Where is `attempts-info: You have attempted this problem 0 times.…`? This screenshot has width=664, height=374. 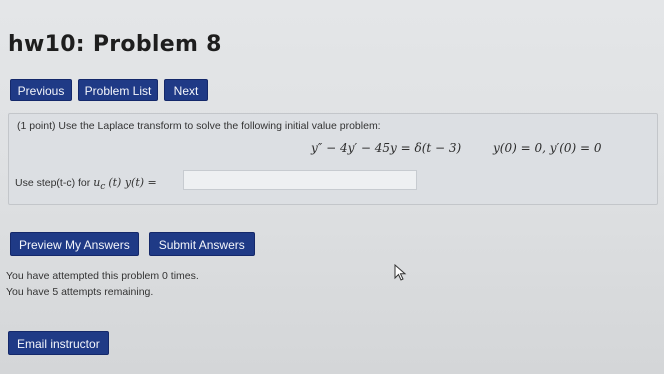 attempts-info: You have attempted this problem 0 times.… is located at coordinates (102, 284).